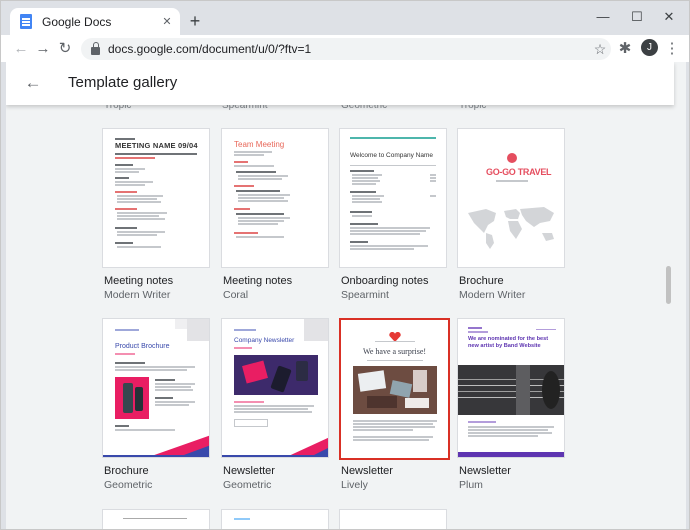 The height and width of the screenshot is (530, 690). What do you see at coordinates (142, 346) in the screenshot?
I see `thumb-title: Product Brochure` at bounding box center [142, 346].